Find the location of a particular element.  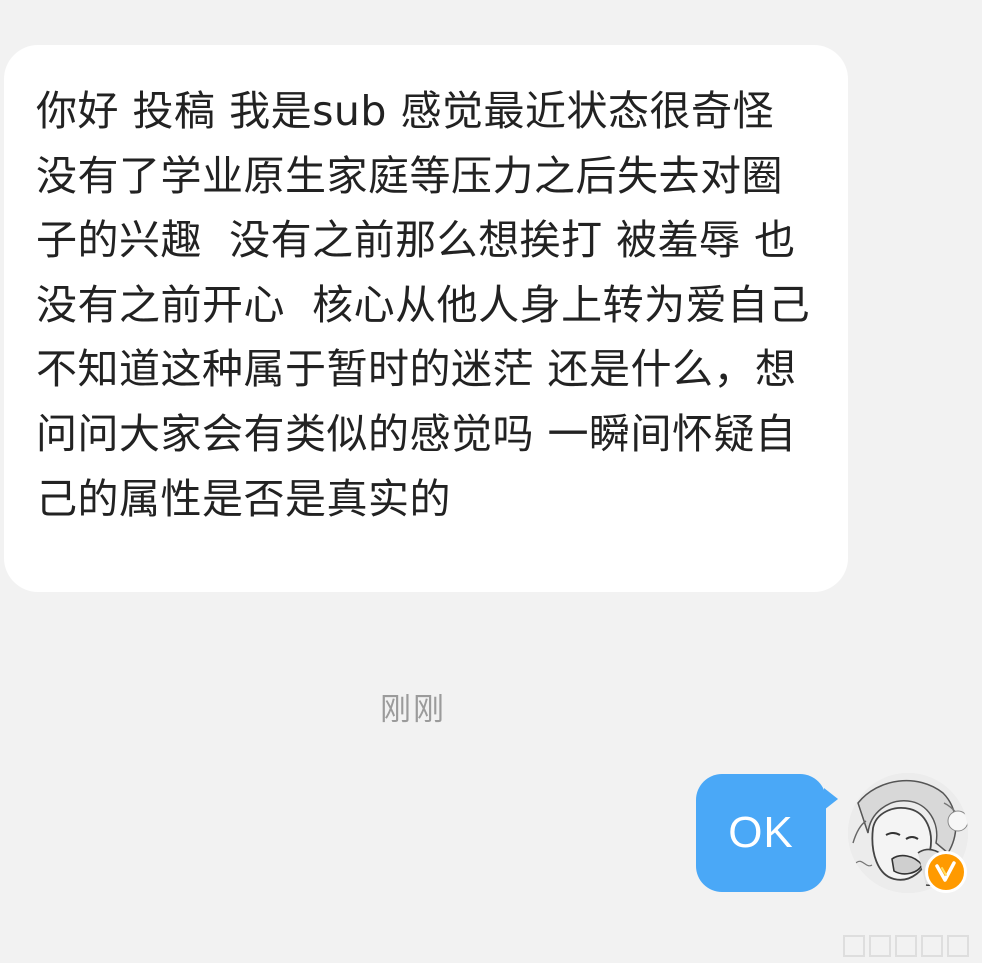

bubble-tail is located at coordinates (831, 799).